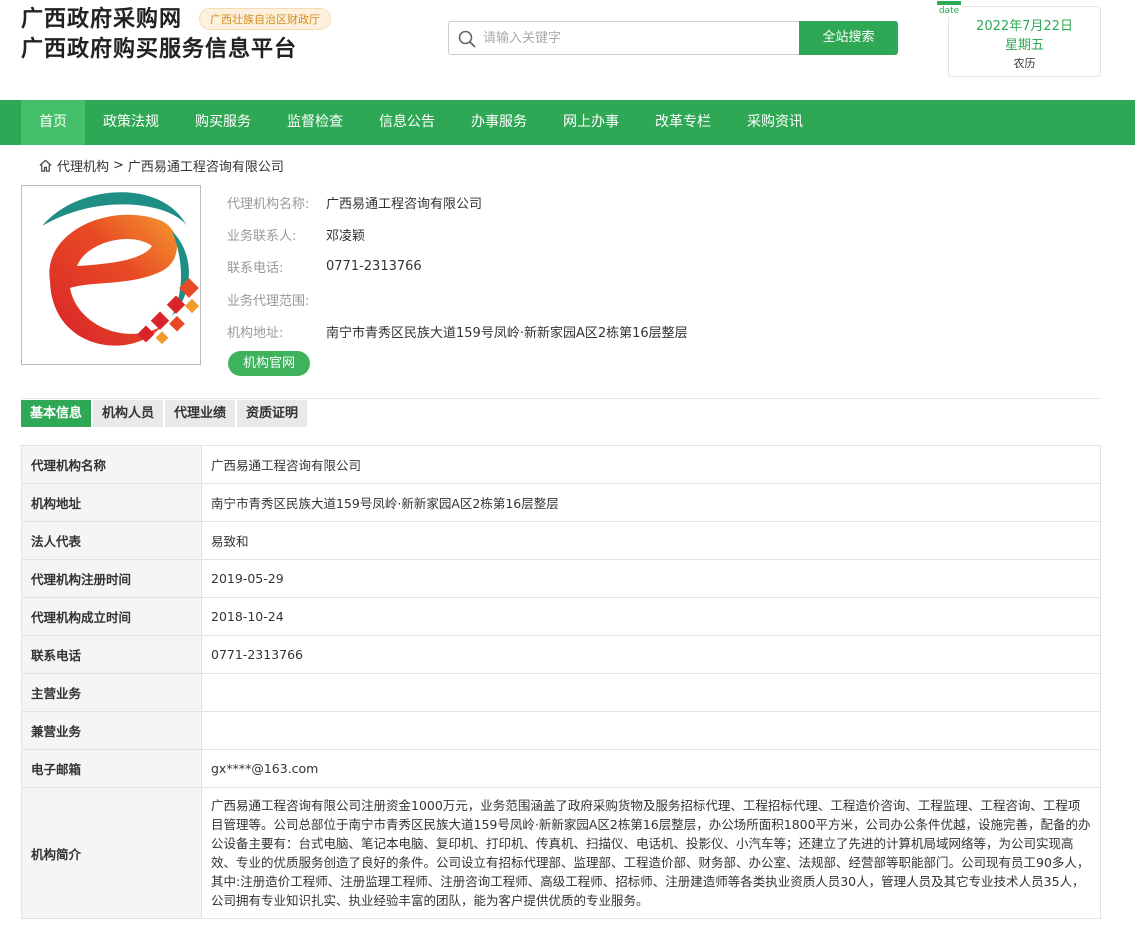  Describe the element at coordinates (651, 654) in the screenshot. I see `table-value-cell: 0771-2313766` at that location.